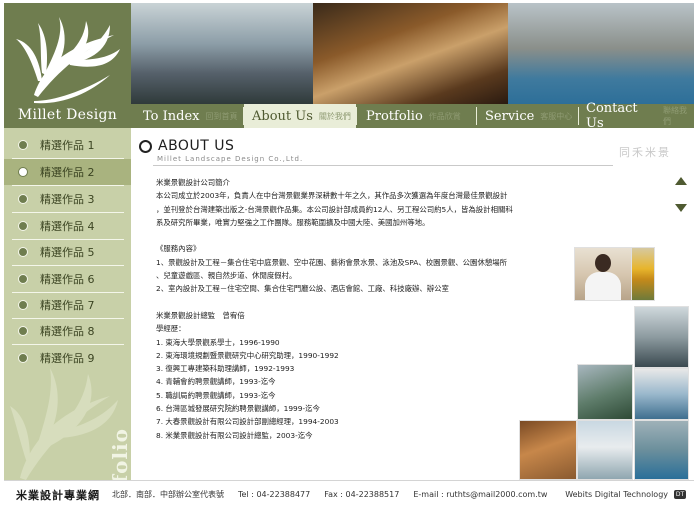 This screenshot has height=515, width=700. Describe the element at coordinates (196, 146) in the screenshot. I see `page-title: ABOUT US` at that location.